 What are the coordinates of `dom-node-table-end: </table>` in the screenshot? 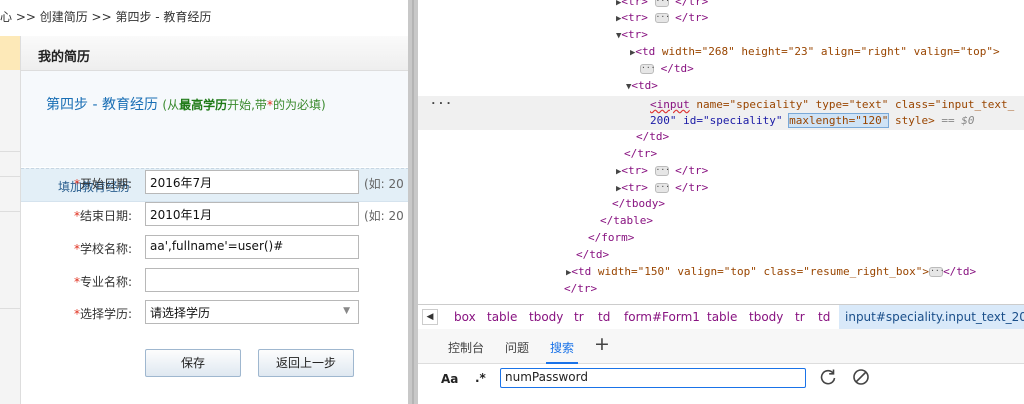 It's located at (626, 220).